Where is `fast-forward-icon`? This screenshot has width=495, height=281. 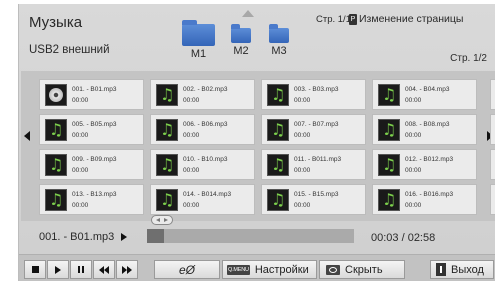
fast-forward-icon is located at coordinates (127, 269).